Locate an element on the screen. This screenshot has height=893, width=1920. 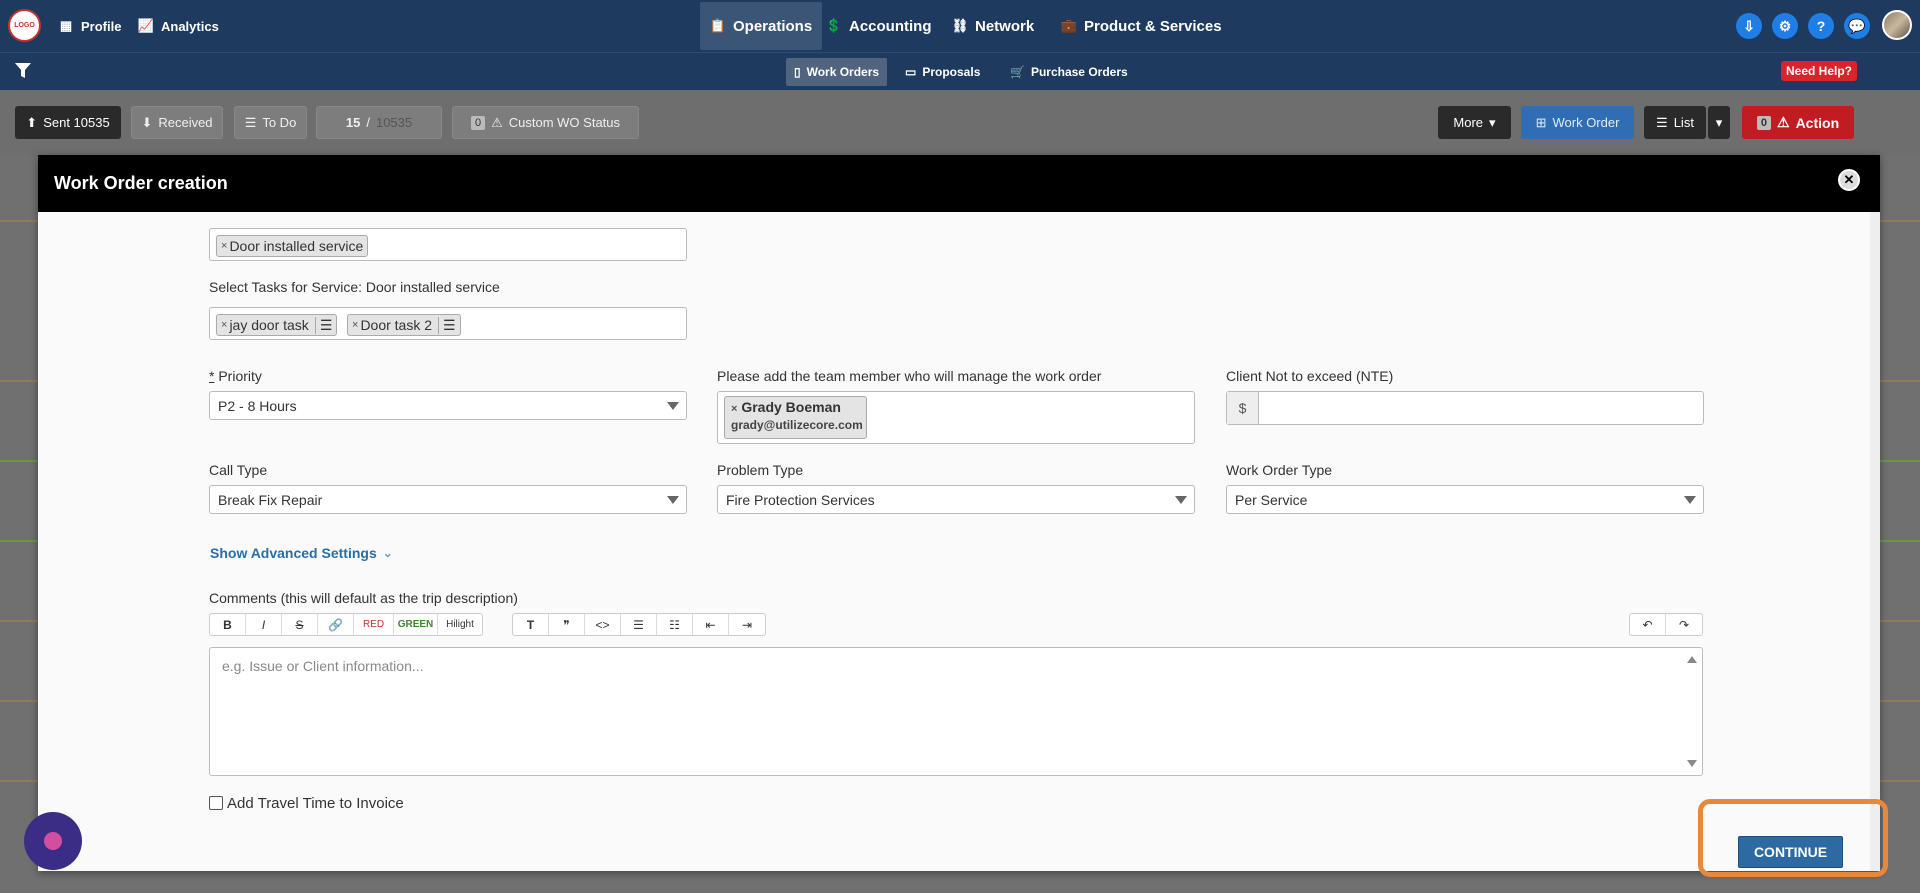
call-type-select: Break Fix Repair is located at coordinates (448, 499).